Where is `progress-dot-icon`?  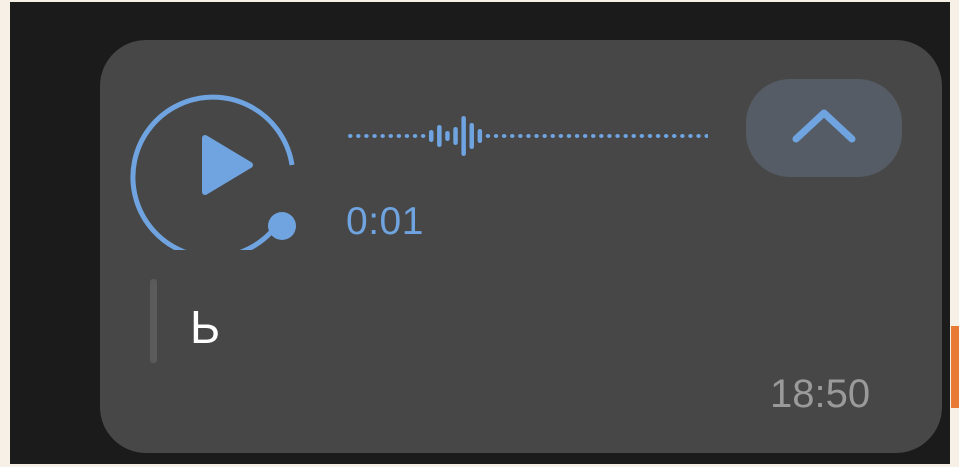
progress-dot-icon is located at coordinates (282, 226).